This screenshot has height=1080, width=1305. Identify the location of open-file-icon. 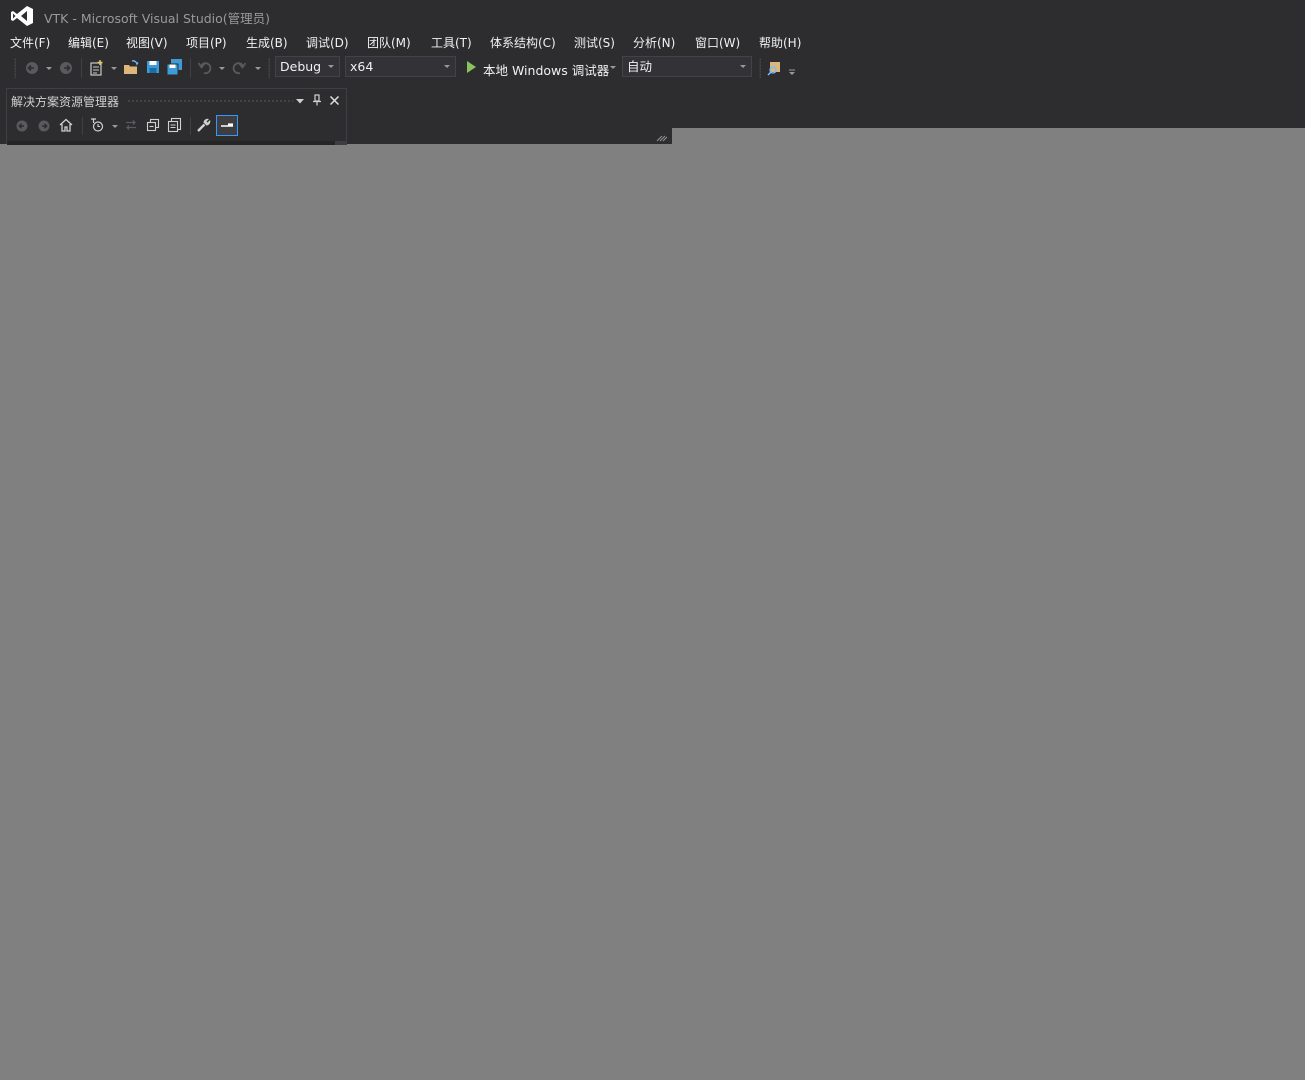
(131, 68).